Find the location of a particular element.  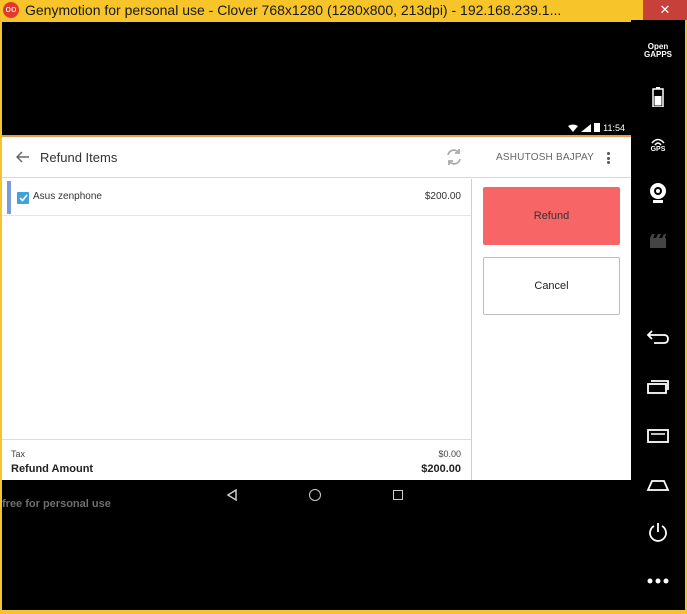

android-status-bar: 11:54 is located at coordinates (316, 127).